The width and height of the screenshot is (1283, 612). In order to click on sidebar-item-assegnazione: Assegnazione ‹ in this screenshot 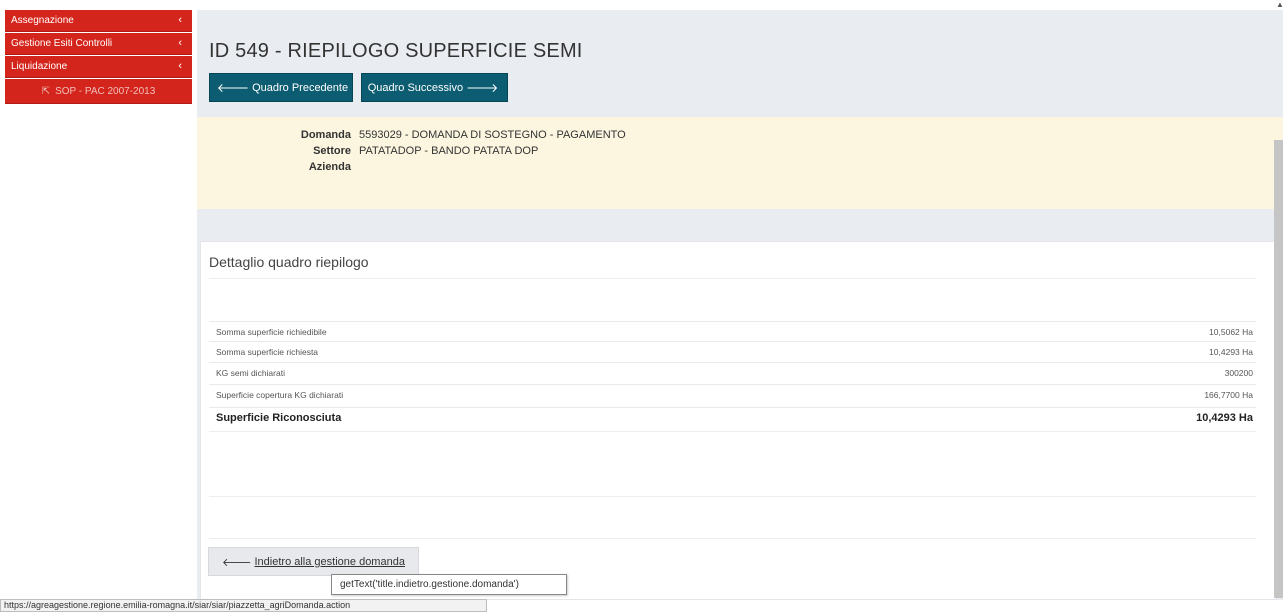, I will do `click(98, 21)`.